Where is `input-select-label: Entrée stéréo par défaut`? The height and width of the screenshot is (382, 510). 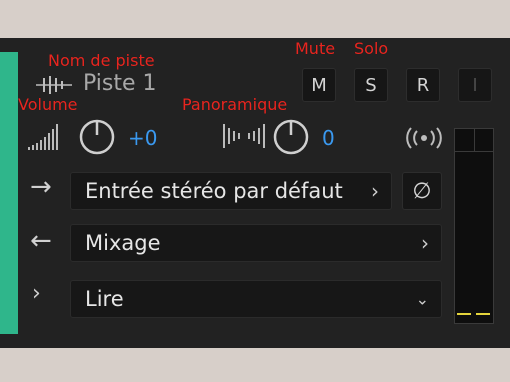 input-select-label: Entrée stéréo par défaut is located at coordinates (214, 191).